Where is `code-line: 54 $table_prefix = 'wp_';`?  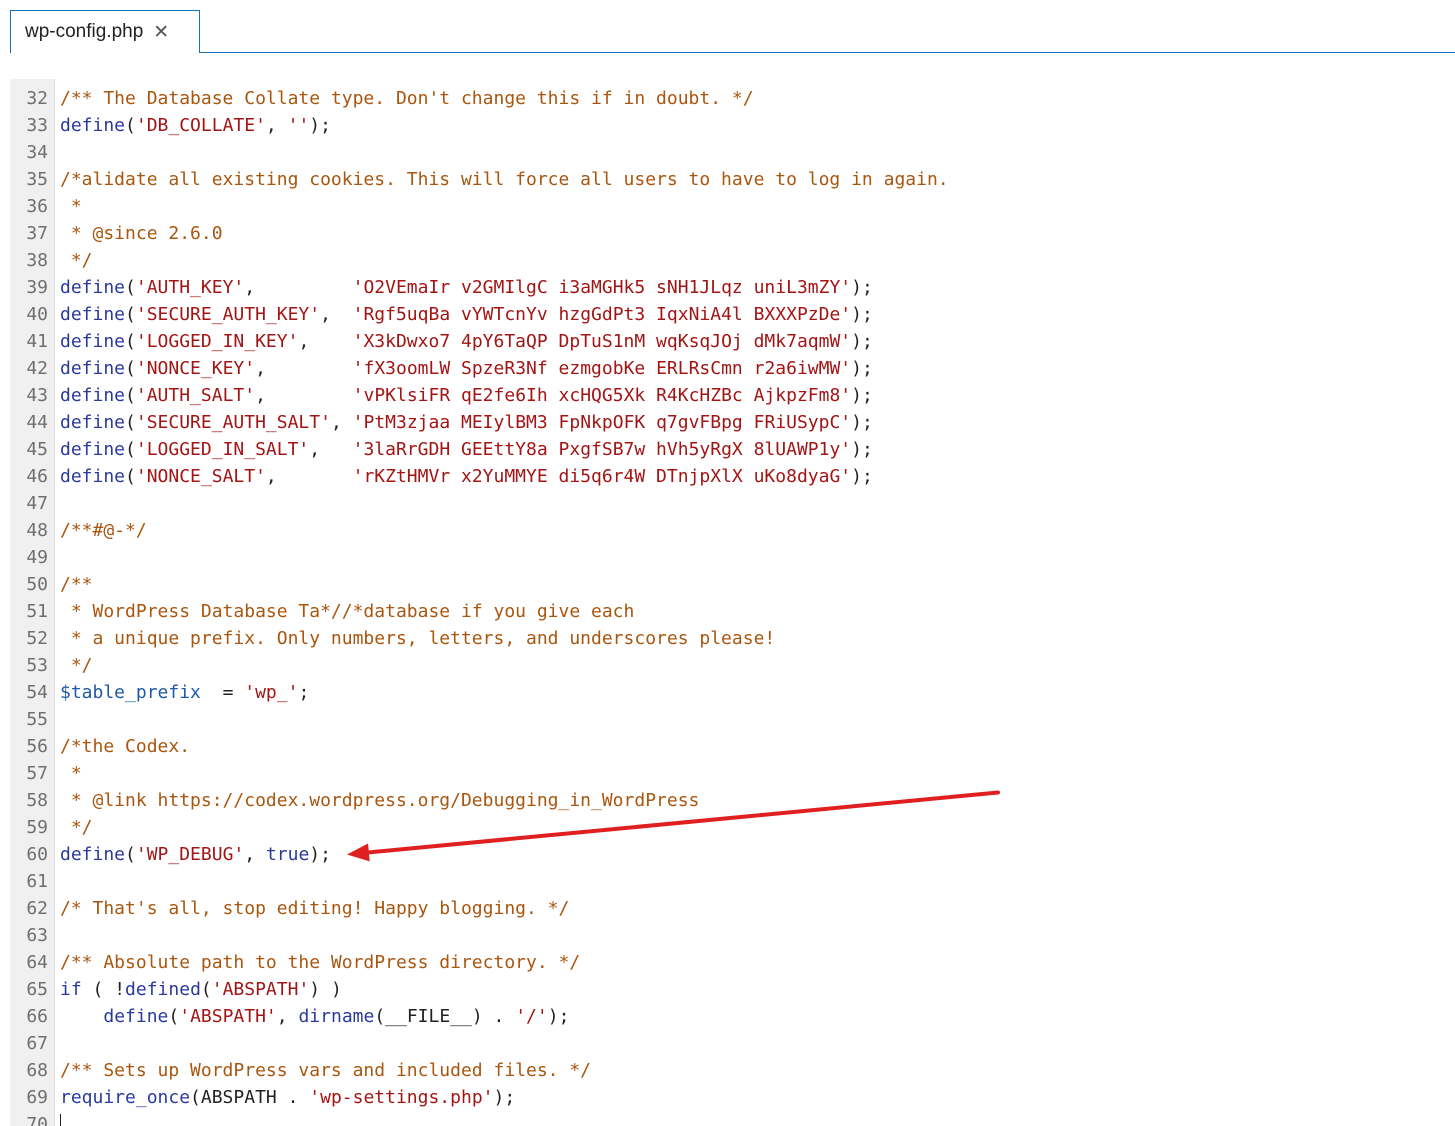 code-line: 54 $table_prefix = 'wp_'; is located at coordinates (732, 692).